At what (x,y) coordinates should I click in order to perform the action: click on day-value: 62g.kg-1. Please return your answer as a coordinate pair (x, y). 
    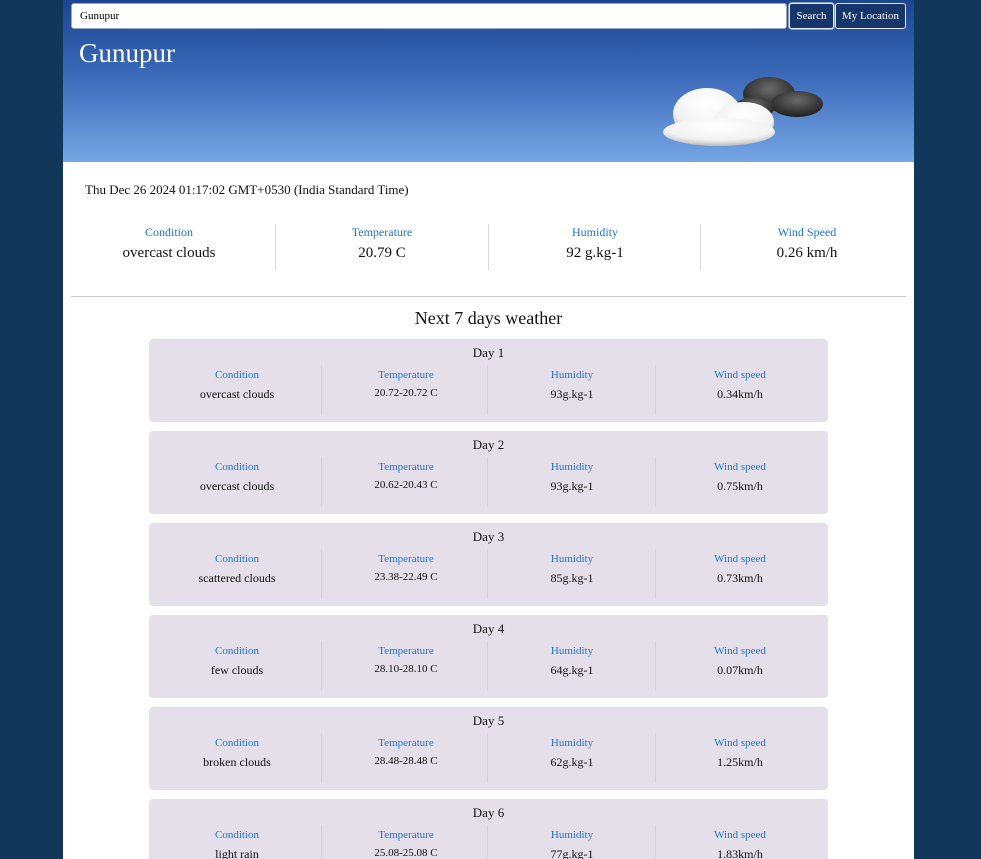
    Looking at the image, I should click on (572, 762).